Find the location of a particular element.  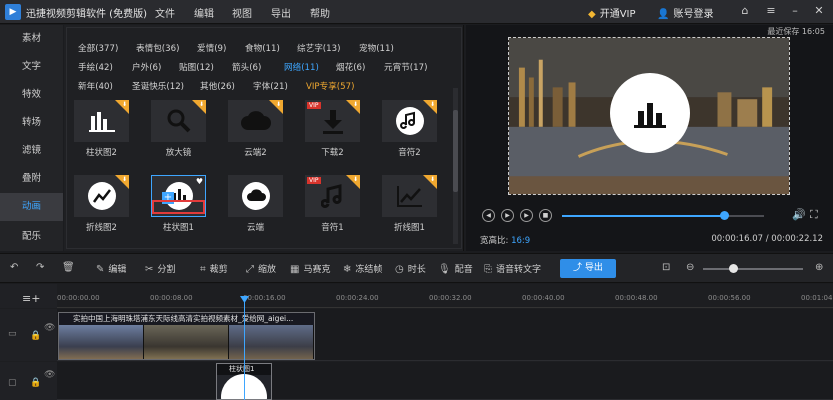

add-track-icon: ≡+ is located at coordinates (31, 298).